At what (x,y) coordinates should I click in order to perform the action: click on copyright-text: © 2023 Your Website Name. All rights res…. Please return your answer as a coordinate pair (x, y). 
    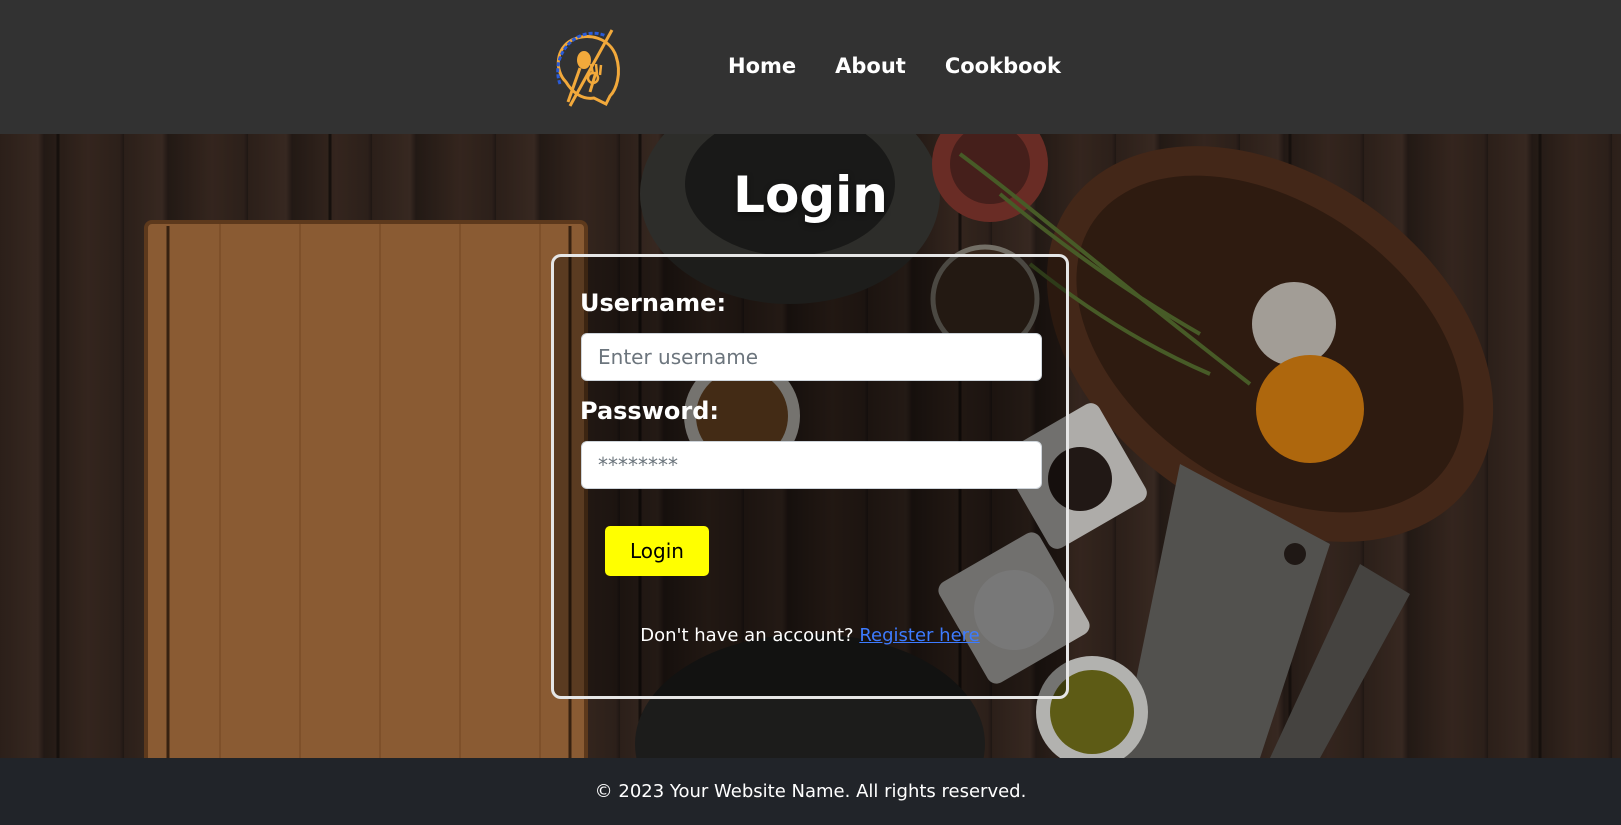
    Looking at the image, I should click on (810, 791).